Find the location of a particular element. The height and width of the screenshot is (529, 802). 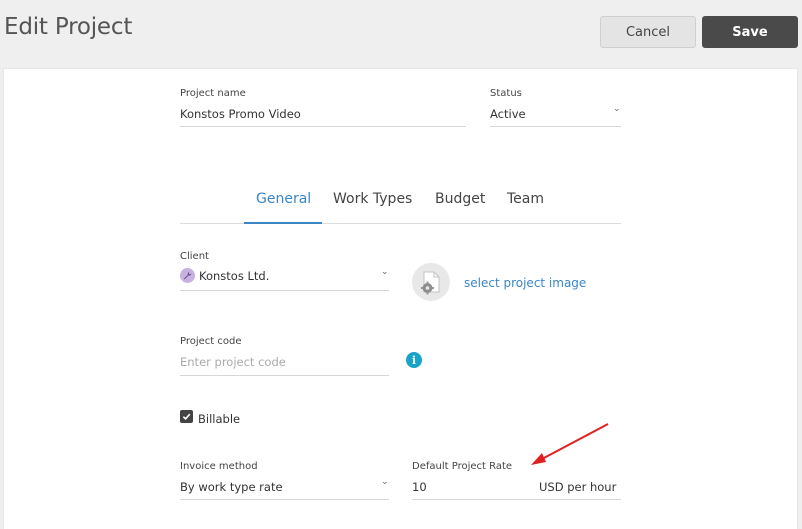

page-title: Edit Project is located at coordinates (68, 27).